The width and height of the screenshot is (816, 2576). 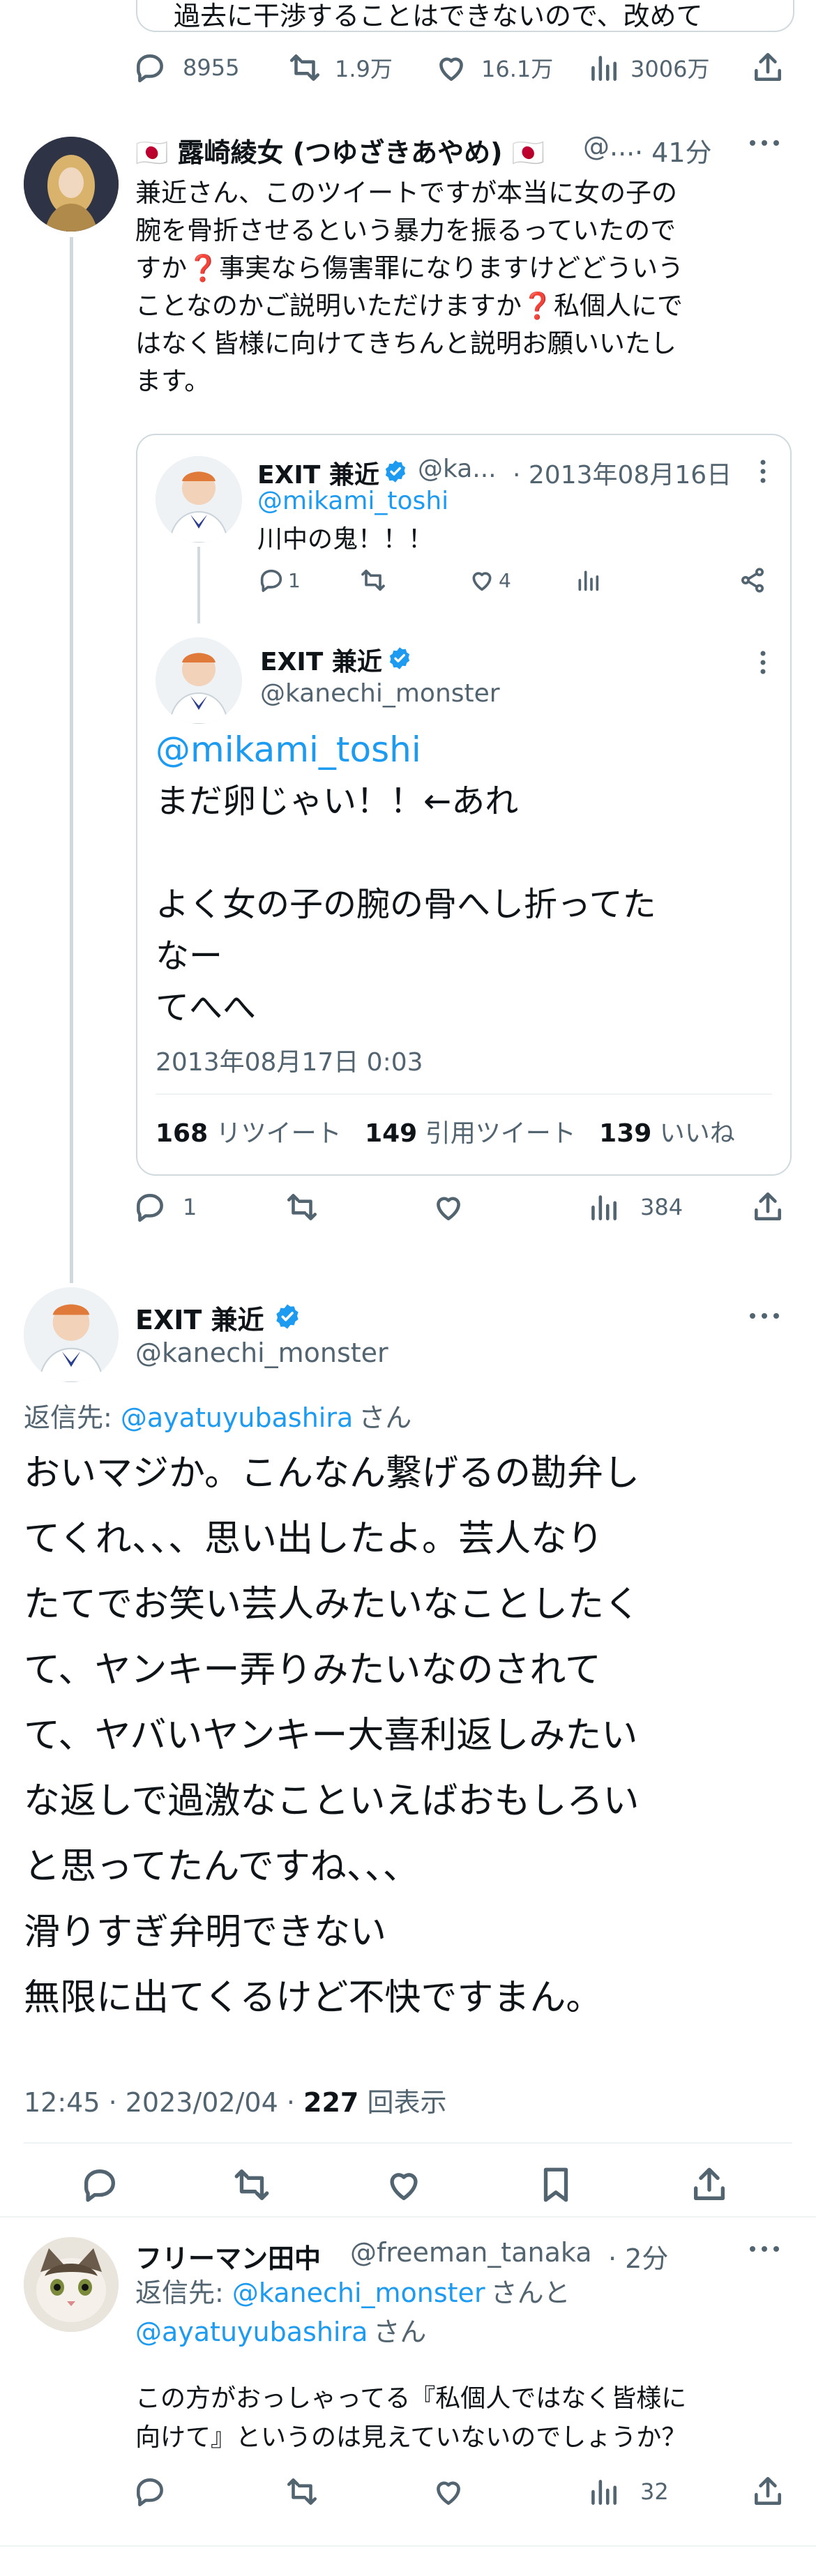 What do you see at coordinates (638, 2256) in the screenshot?
I see `reply2-time: · 2分` at bounding box center [638, 2256].